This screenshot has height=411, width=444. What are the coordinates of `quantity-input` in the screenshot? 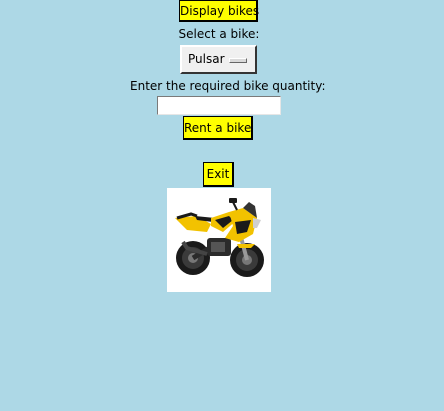 It's located at (219, 105).